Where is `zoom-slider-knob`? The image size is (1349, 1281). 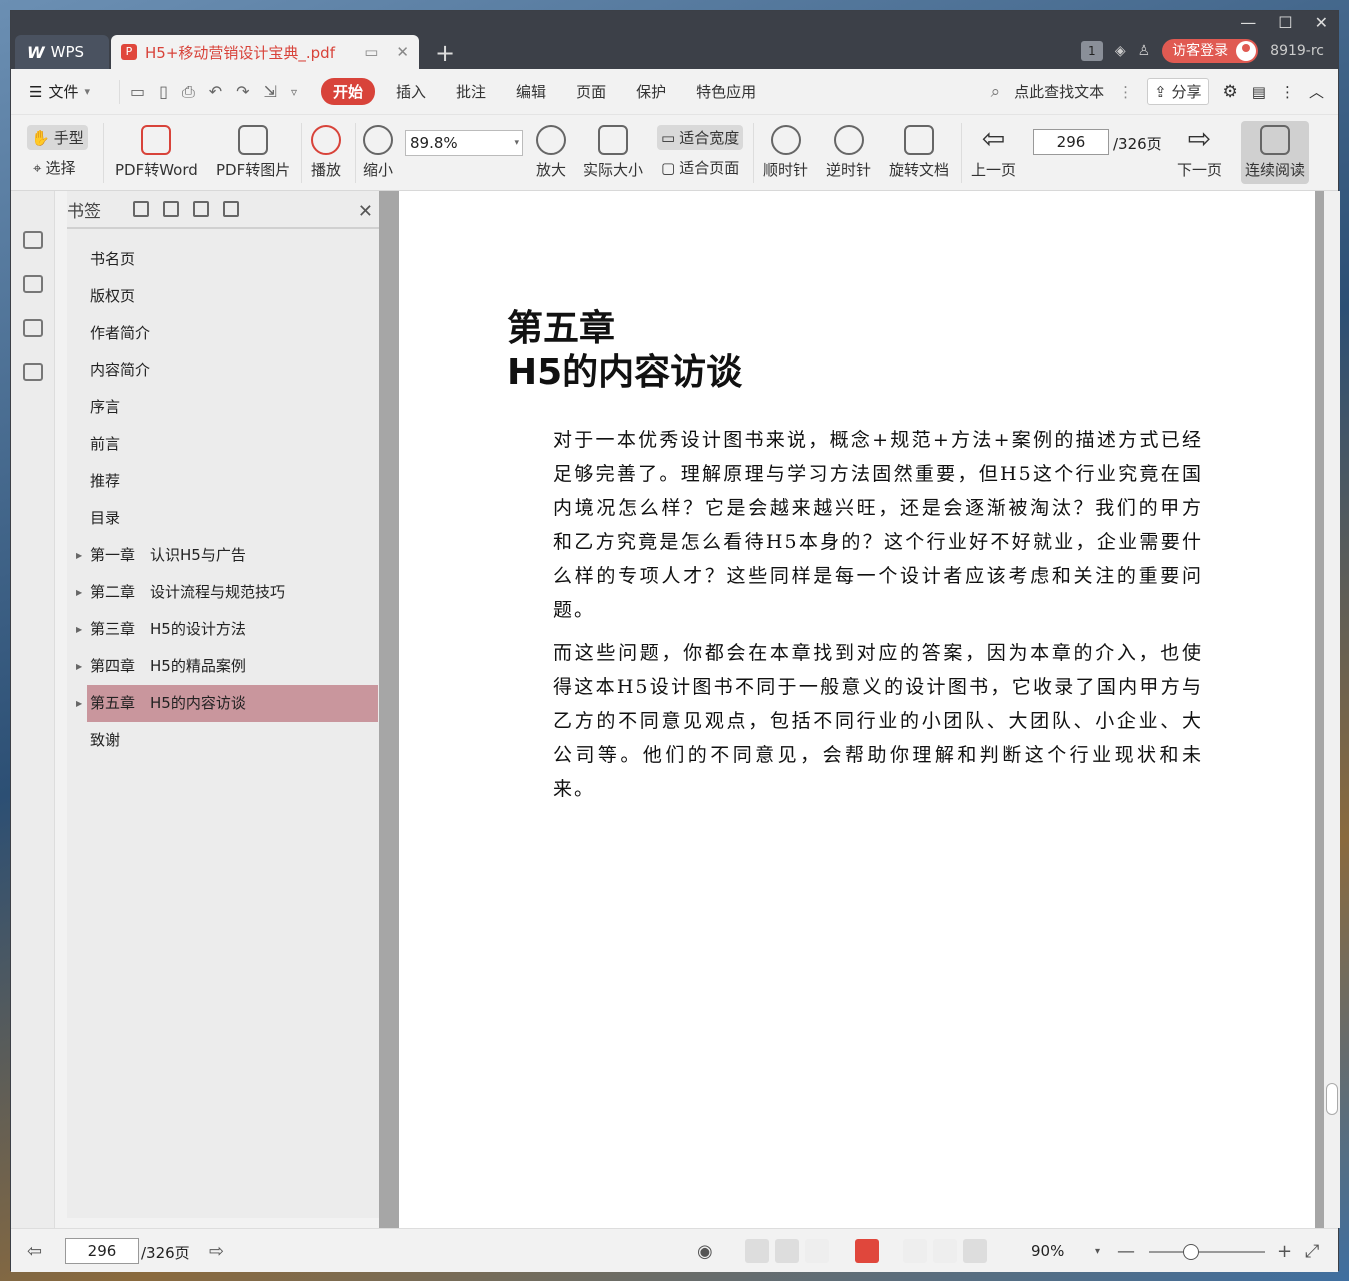
zoom-slider-knob is located at coordinates (1190, 1252).